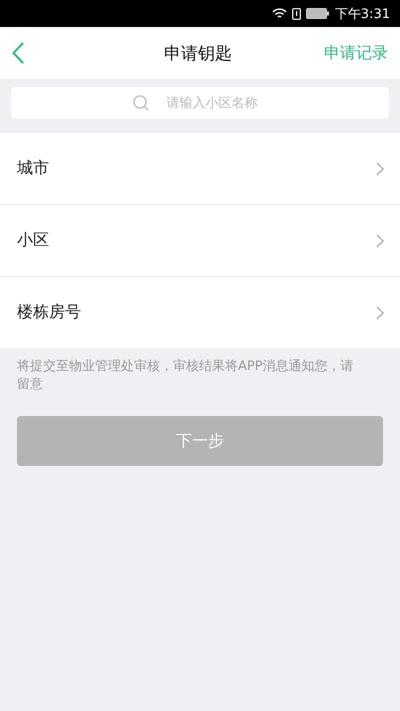 The height and width of the screenshot is (711, 400). Describe the element at coordinates (18, 53) in the screenshot. I see `back-icon` at that location.